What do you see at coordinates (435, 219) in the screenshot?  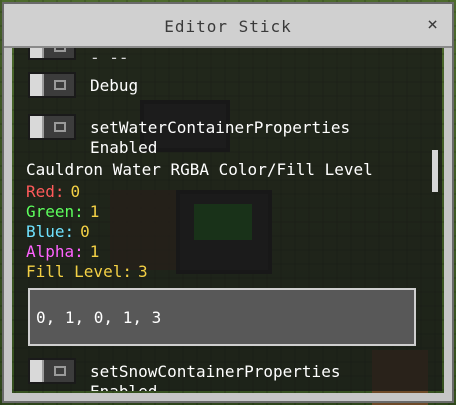 I see `scrollbar-track` at bounding box center [435, 219].